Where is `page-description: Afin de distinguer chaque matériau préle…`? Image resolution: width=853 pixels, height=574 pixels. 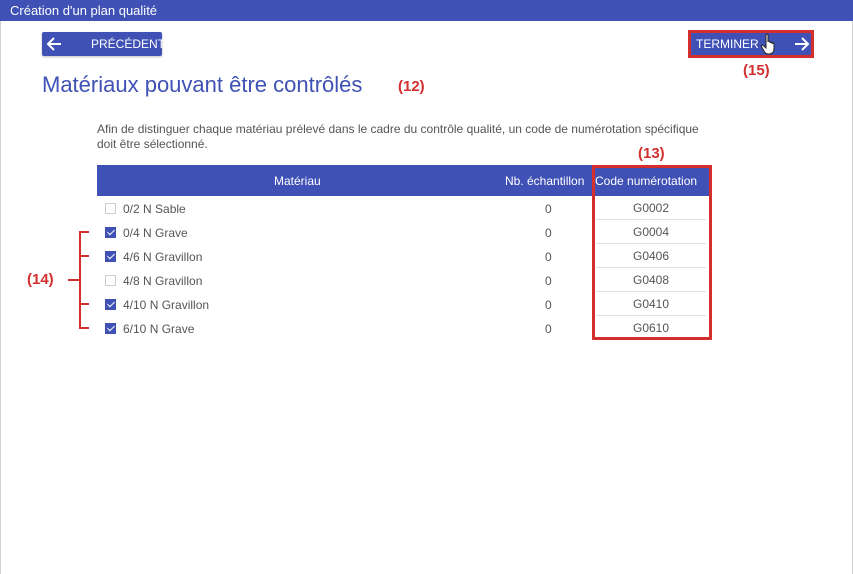 page-description: Afin de distinguer chaque matériau préle… is located at coordinates (398, 136).